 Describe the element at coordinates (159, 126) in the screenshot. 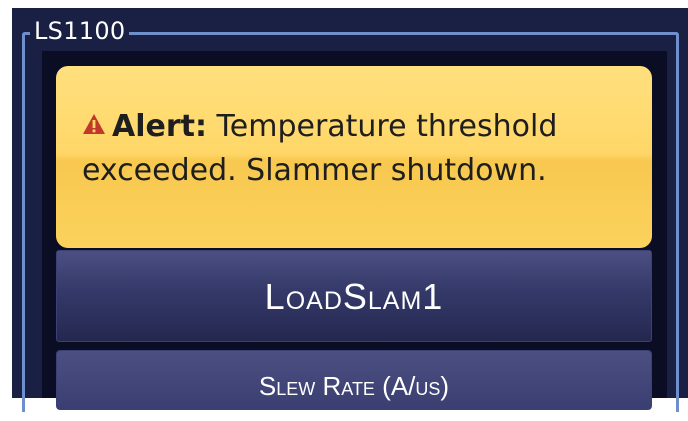

I see `alert-label: Alert:` at that location.